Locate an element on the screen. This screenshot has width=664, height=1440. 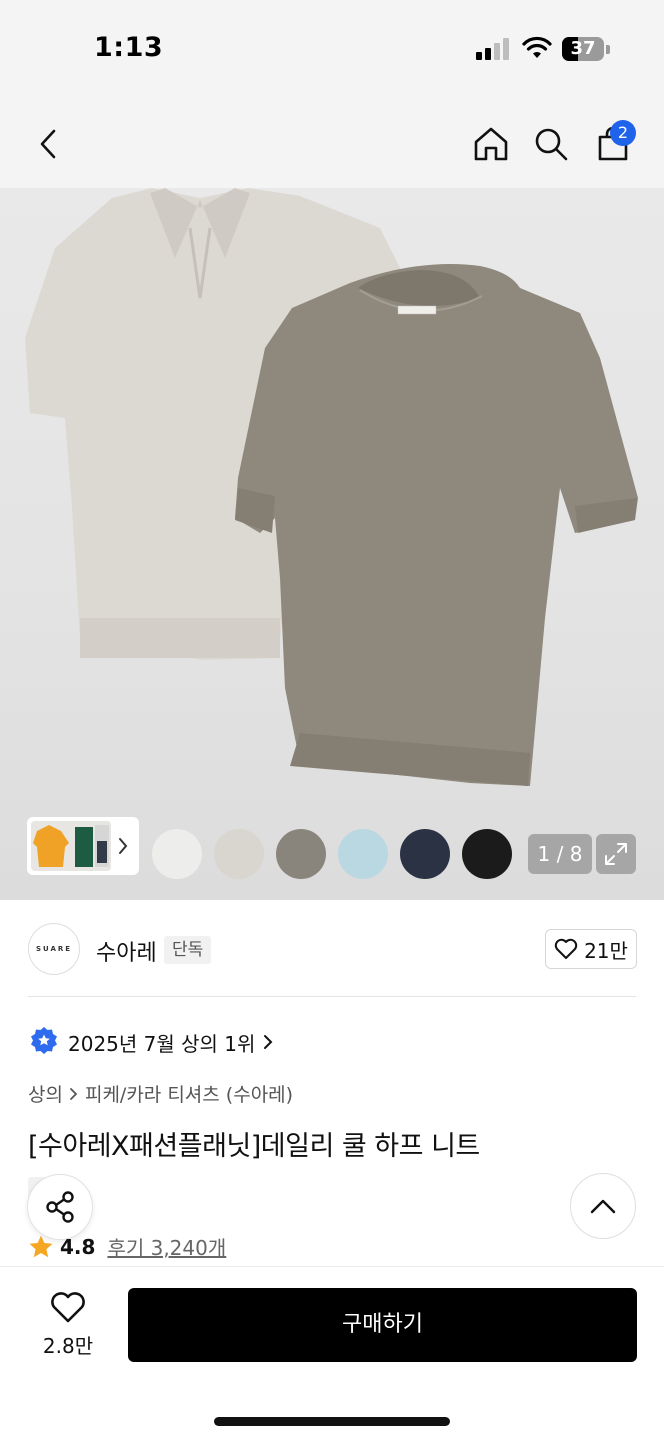
home-indicator is located at coordinates (332, 1421).